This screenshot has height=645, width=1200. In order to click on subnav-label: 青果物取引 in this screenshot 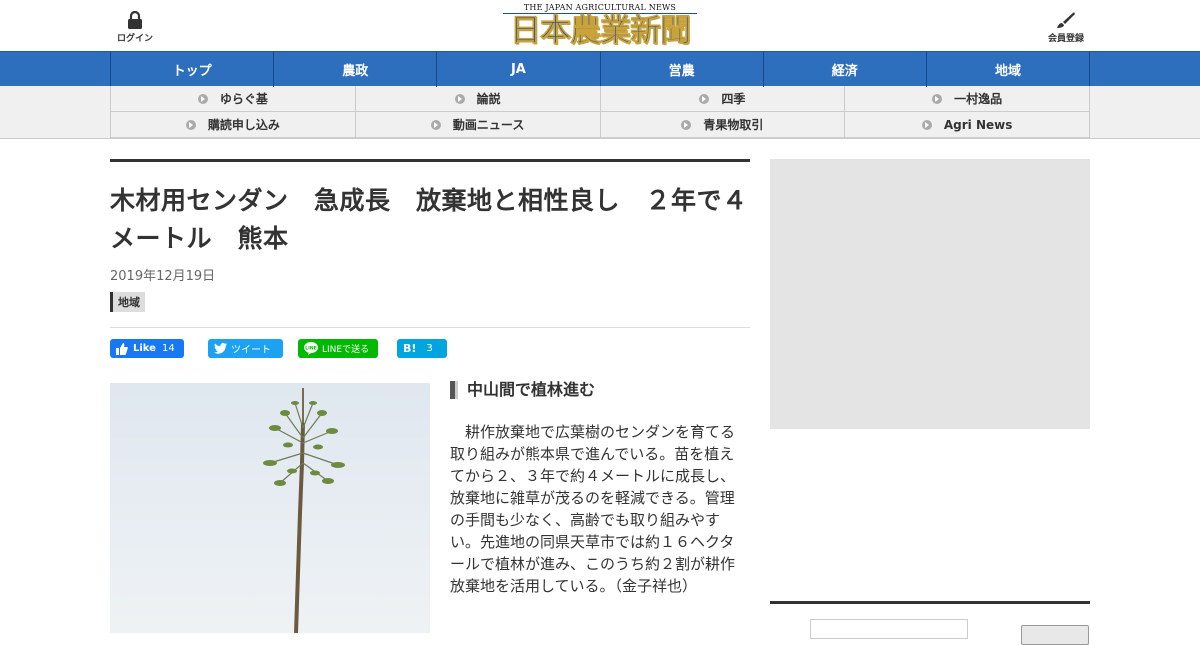, I will do `click(733, 125)`.